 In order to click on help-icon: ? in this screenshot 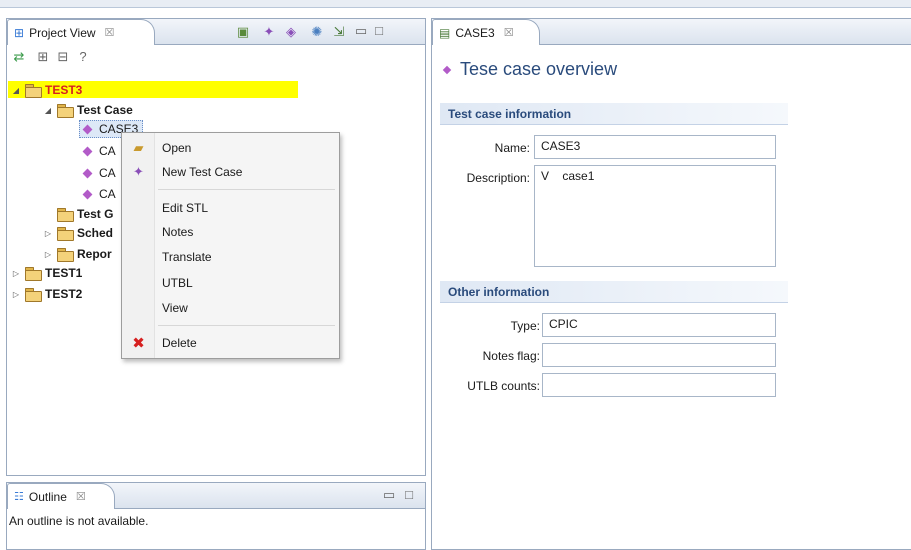, I will do `click(83, 57)`.